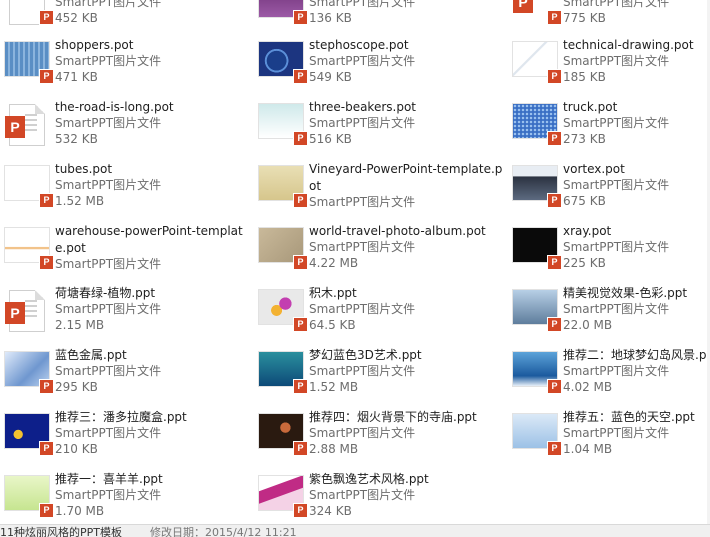 The image size is (710, 537). I want to click on file-name: three-beakers.pot, so click(362, 107).